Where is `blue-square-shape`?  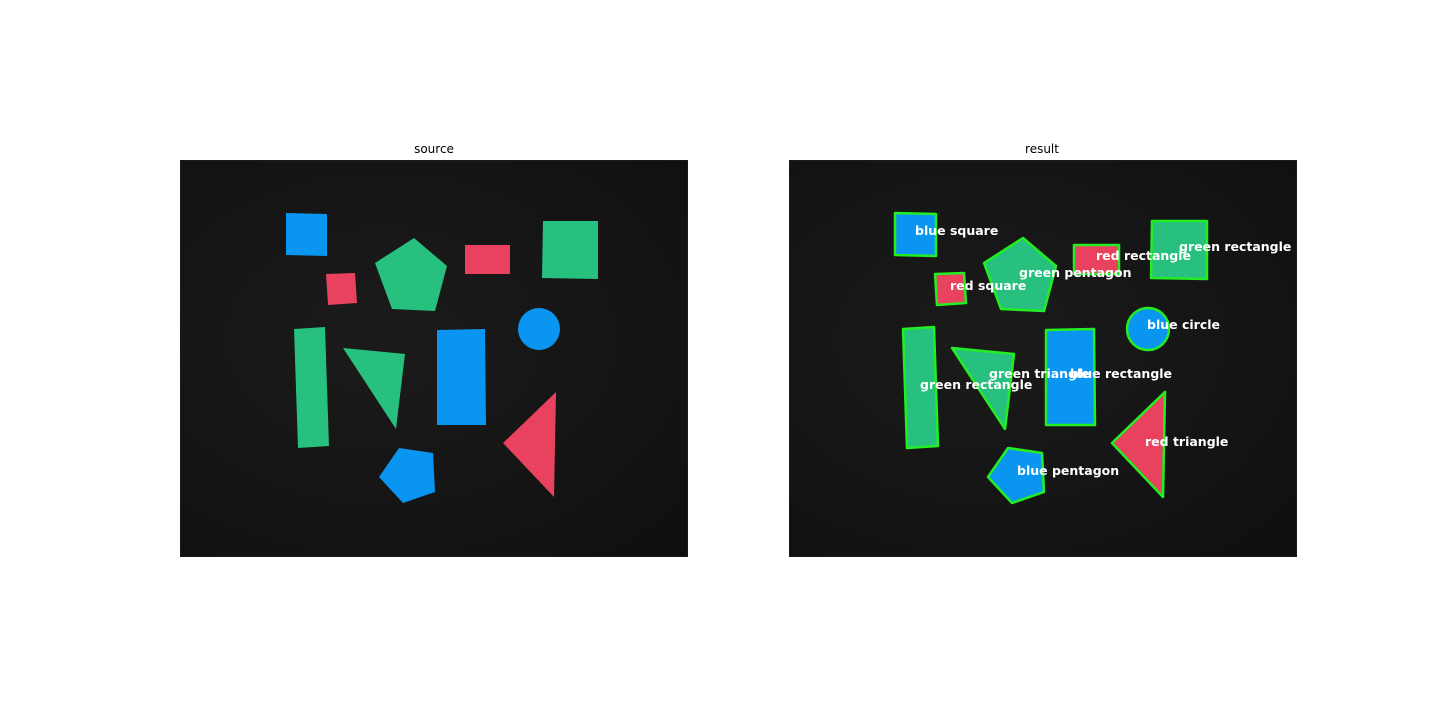
blue-square-shape is located at coordinates (306, 234).